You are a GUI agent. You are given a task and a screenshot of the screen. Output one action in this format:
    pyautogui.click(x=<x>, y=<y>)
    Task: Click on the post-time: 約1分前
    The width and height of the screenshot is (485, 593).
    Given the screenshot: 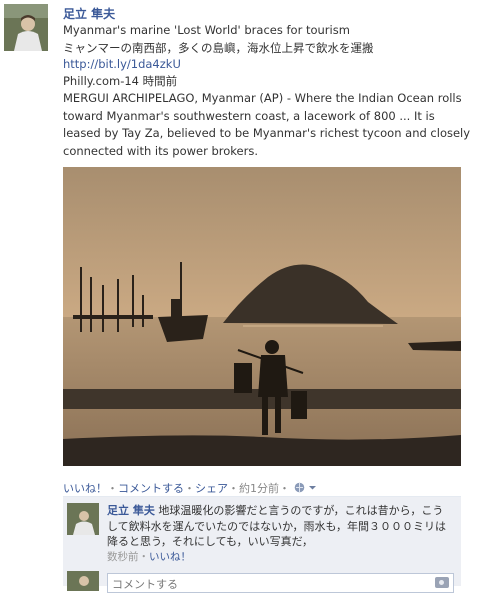 What is the action you would take?
    pyautogui.click(x=259, y=488)
    